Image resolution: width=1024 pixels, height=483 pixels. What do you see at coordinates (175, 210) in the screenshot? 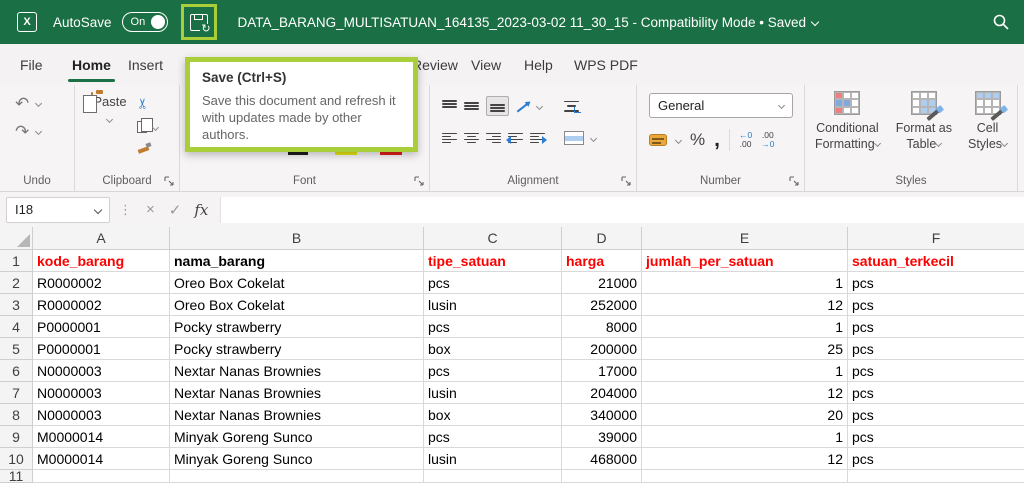
I see `enter-icon: ✓` at bounding box center [175, 210].